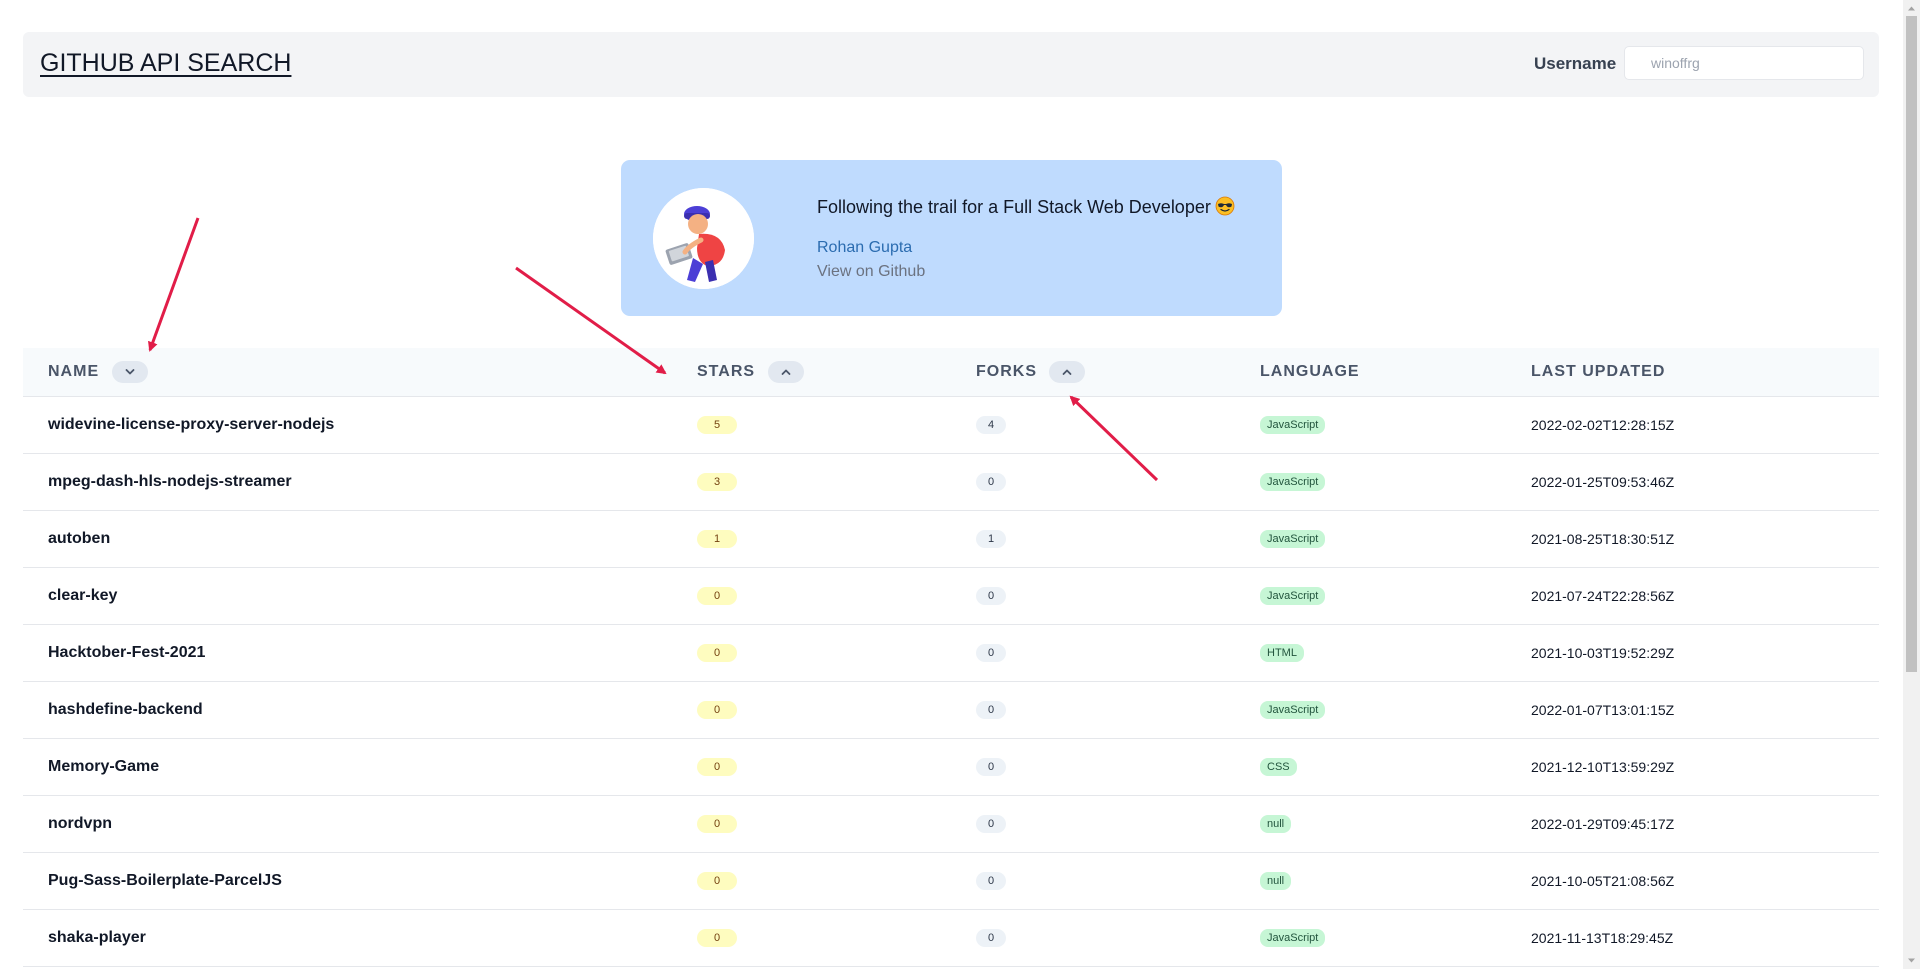 This screenshot has height=969, width=1920. Describe the element at coordinates (1744, 63) in the screenshot. I see `username-input` at that location.